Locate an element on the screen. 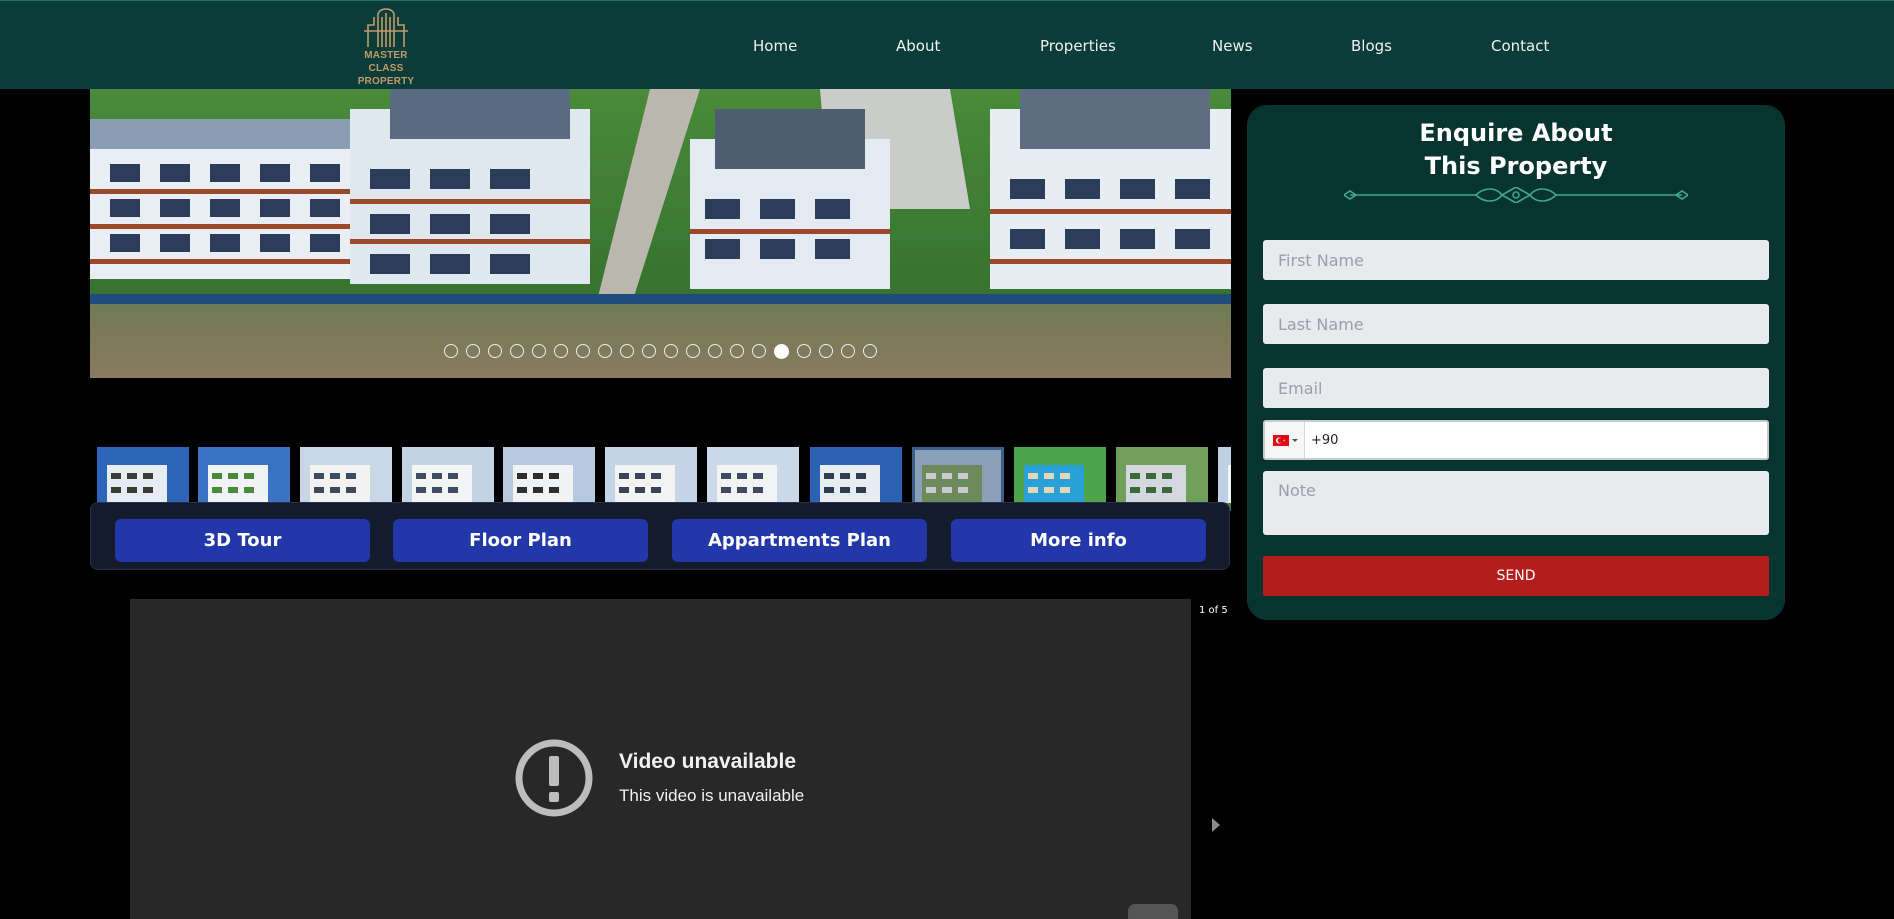  building-logo-icon is located at coordinates (386, 27).